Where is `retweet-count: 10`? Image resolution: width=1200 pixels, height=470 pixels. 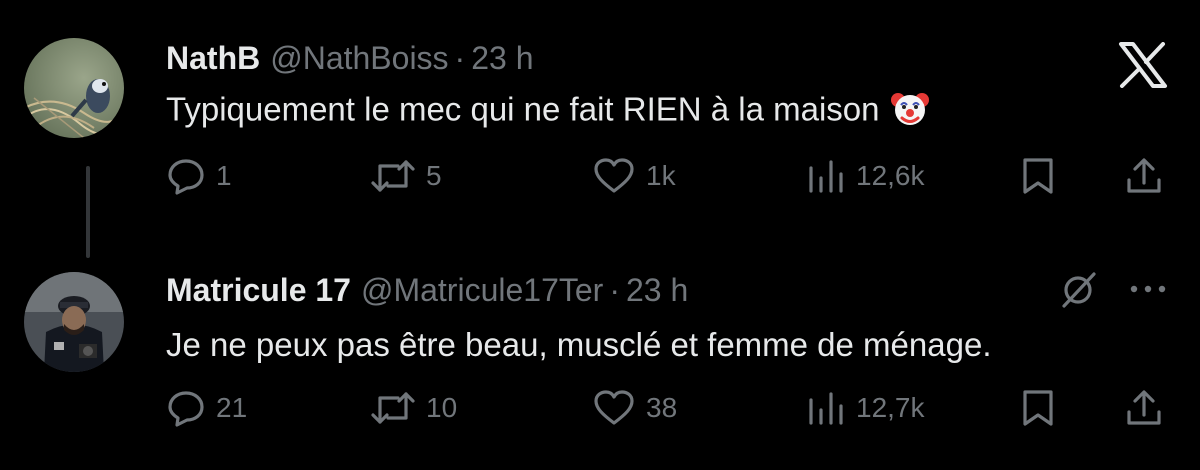
retweet-count: 10 is located at coordinates (442, 407).